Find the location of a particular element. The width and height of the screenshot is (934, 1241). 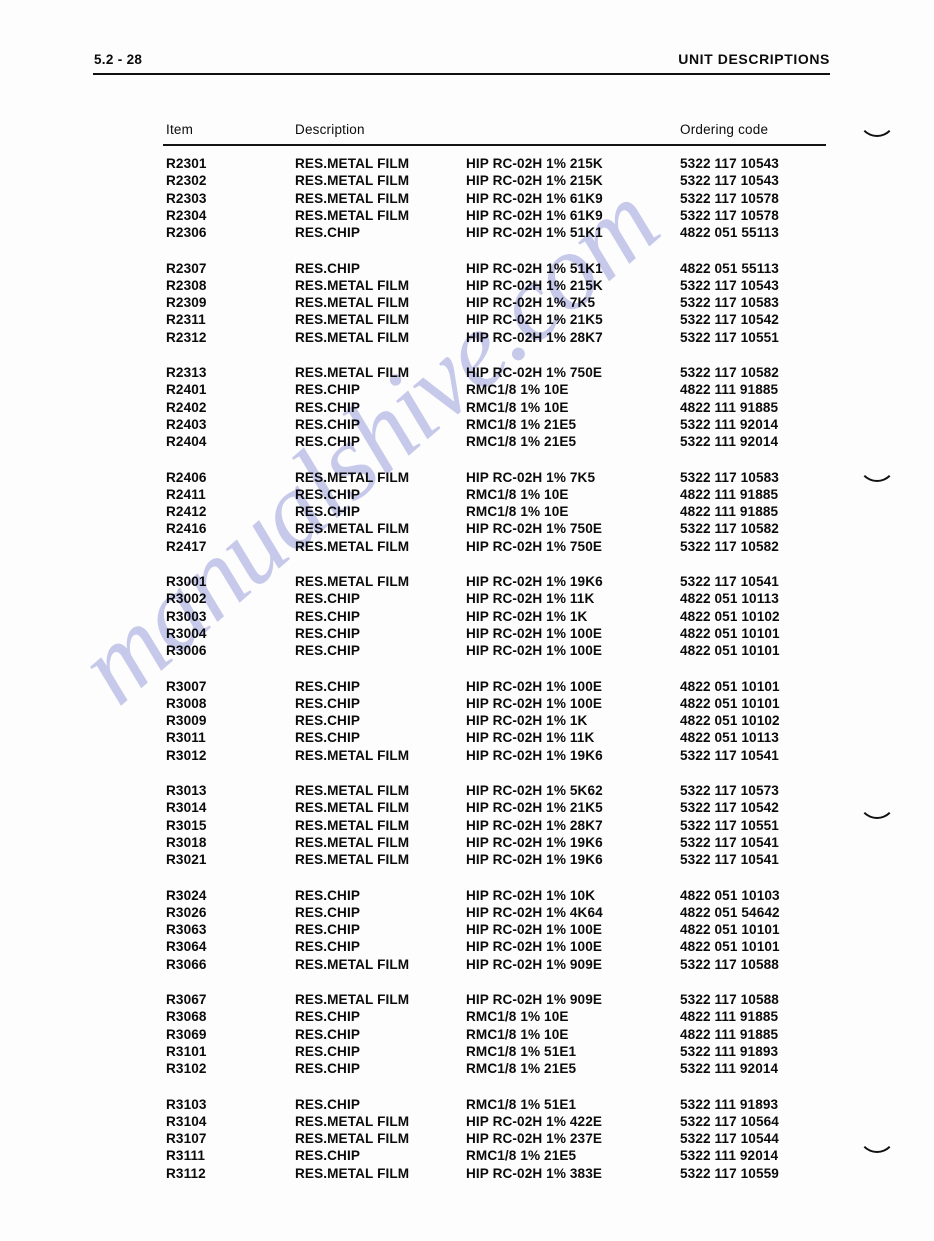

cell-code: 5322 111 91893 is located at coordinates (729, 1051).